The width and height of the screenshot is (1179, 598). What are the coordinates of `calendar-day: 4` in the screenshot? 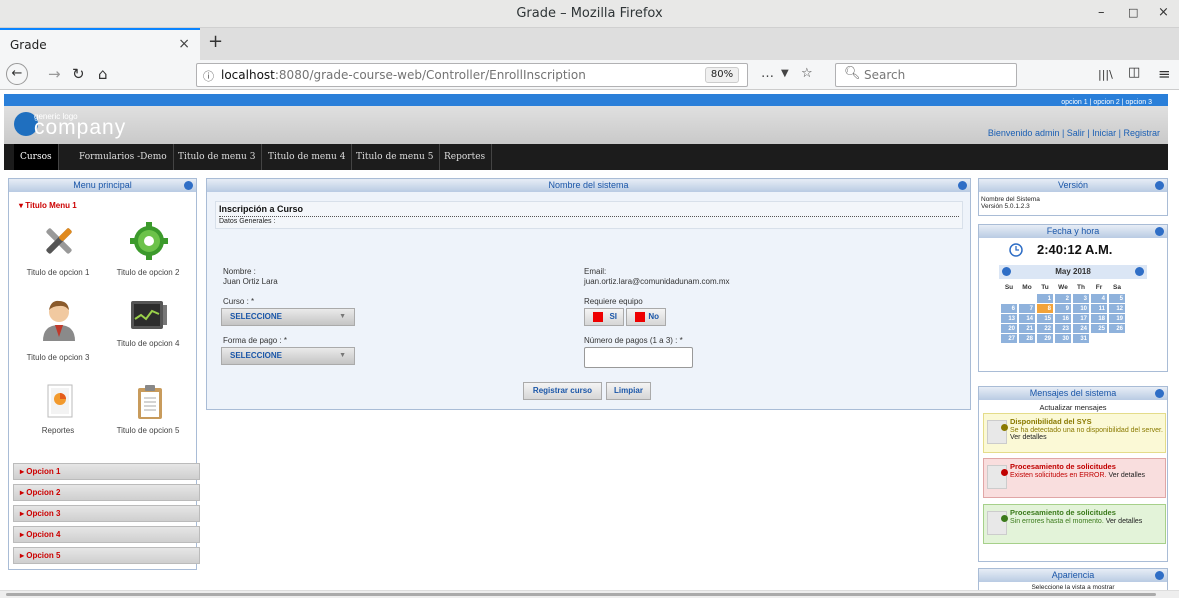 It's located at (1099, 298).